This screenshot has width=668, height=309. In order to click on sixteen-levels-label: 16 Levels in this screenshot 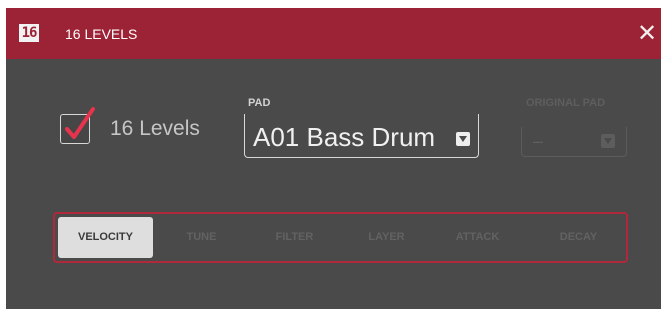, I will do `click(155, 128)`.